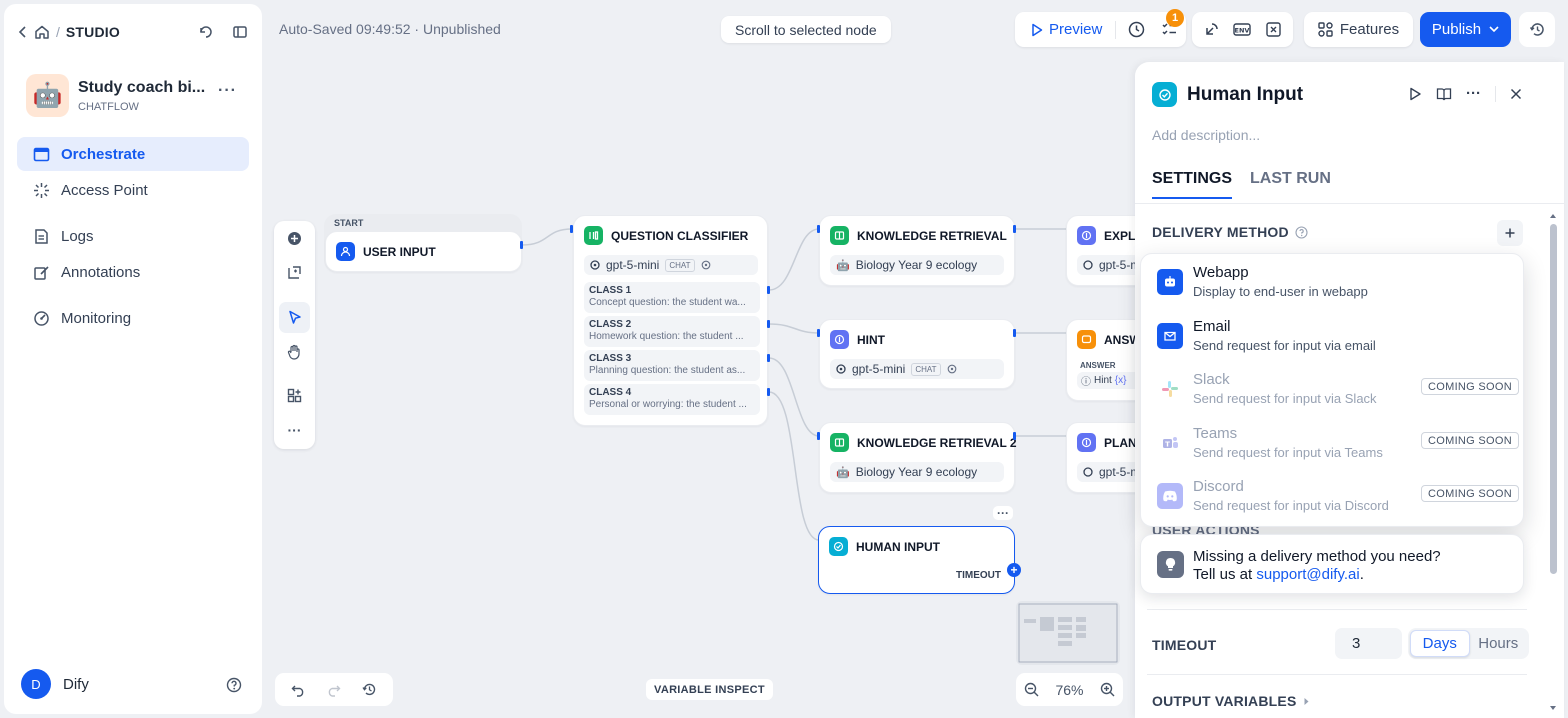  Describe the element at coordinates (916, 560) in the screenshot. I see `human-input-node: HUMAN INPUT TIMEOUT` at that location.